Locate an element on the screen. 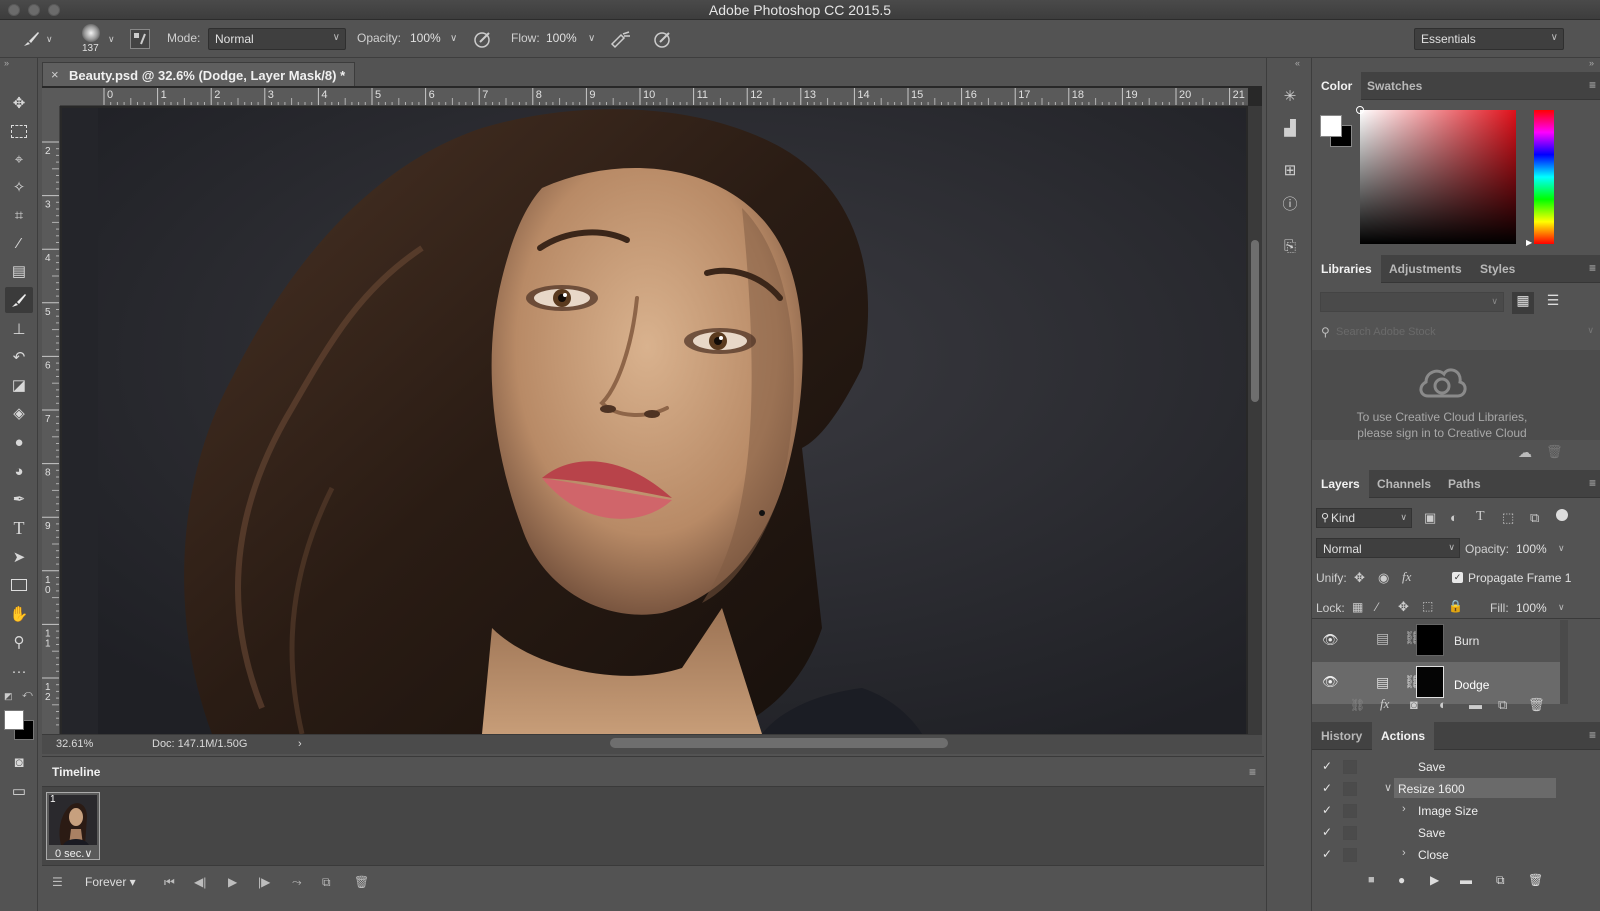 The width and height of the screenshot is (1600, 911). delete-frame-icon: 🗑 is located at coordinates (361, 882).